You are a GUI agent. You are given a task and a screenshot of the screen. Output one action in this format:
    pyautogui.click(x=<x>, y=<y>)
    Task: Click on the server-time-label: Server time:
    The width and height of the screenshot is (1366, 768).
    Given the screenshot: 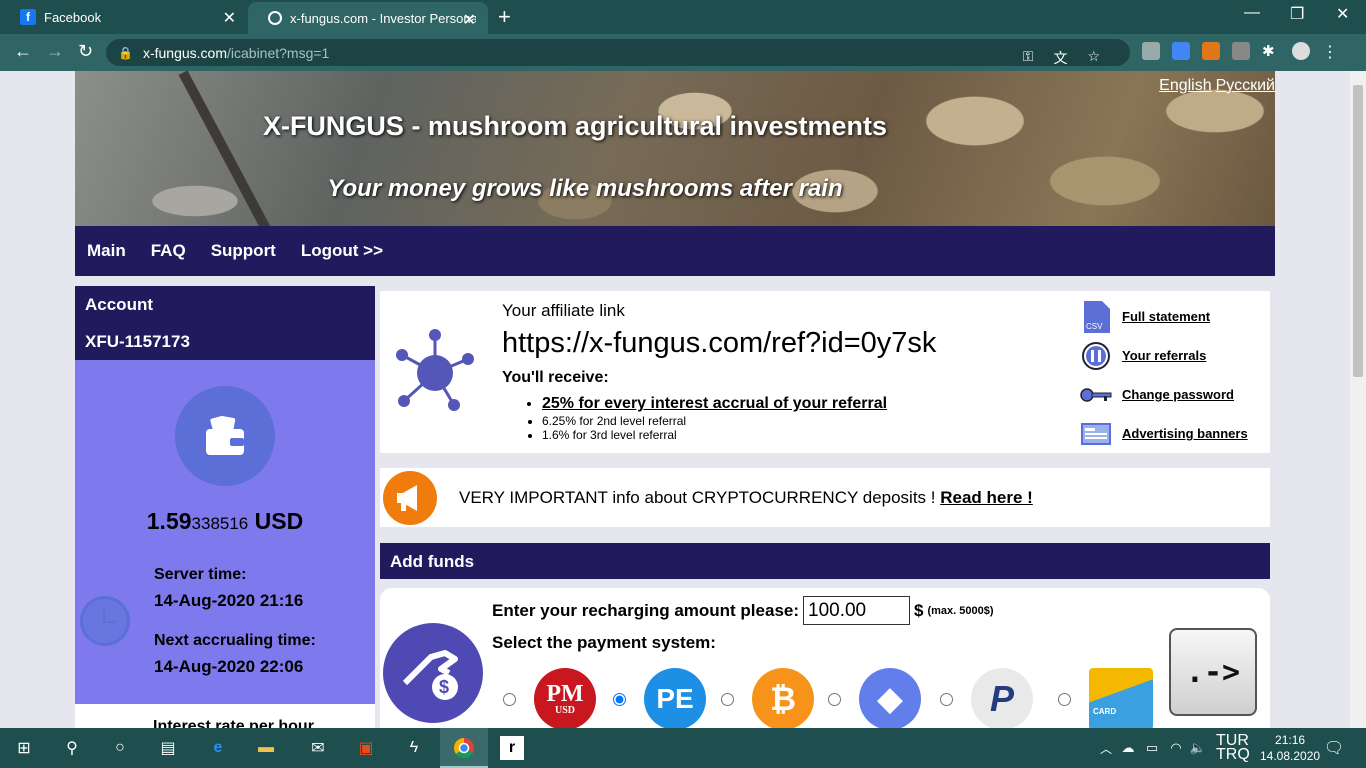 What is the action you would take?
    pyautogui.click(x=200, y=574)
    